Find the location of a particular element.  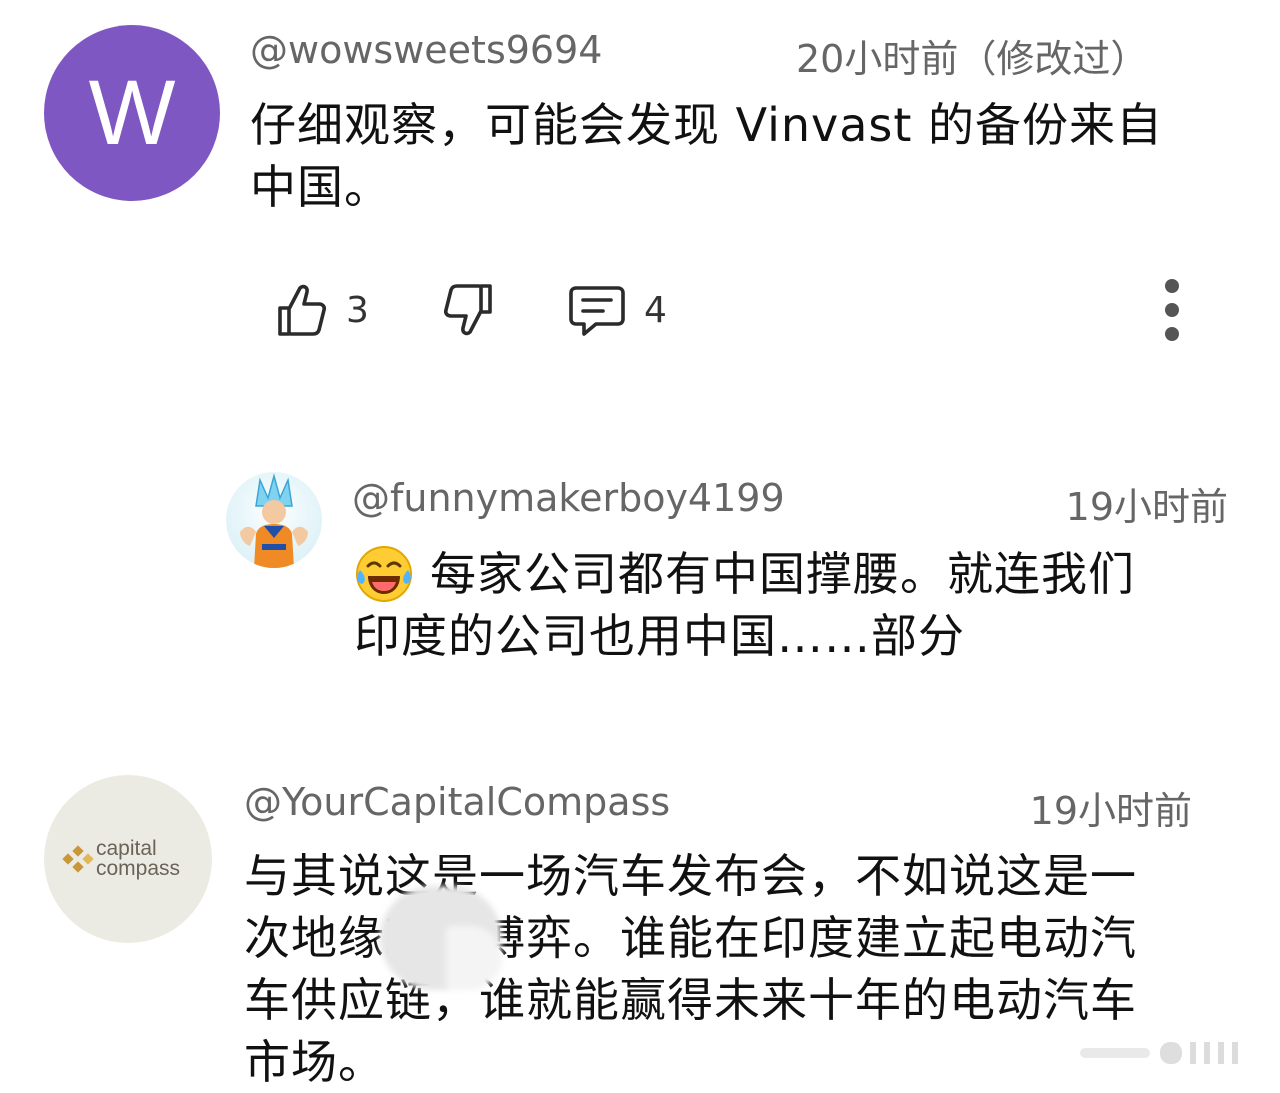

comment-text: 仔细观察，可能会发现 Vinvast 的备份来自 中国。 is located at coordinates (750, 156).